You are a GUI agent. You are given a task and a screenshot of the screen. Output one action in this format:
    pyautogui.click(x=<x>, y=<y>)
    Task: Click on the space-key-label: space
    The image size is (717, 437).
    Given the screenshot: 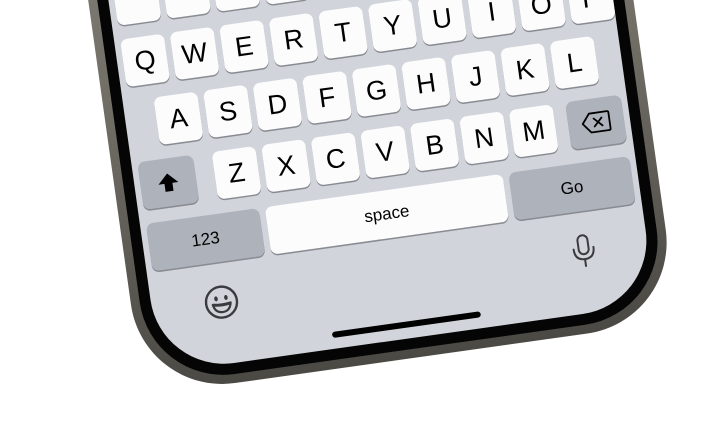 What is the action you would take?
    pyautogui.click(x=387, y=214)
    